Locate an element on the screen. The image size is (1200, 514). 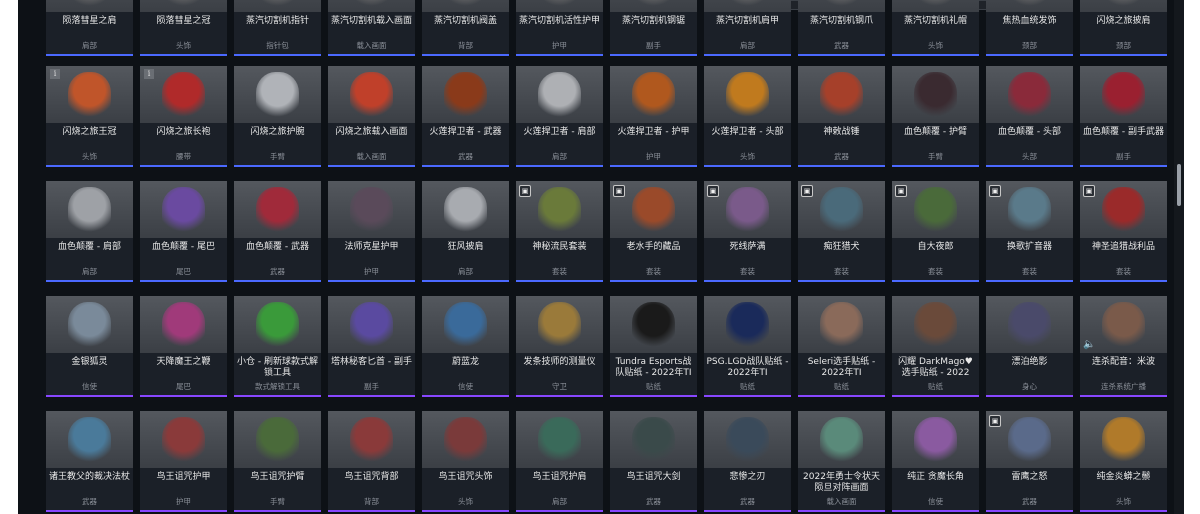
scrollbar is located at coordinates (1179, 257).